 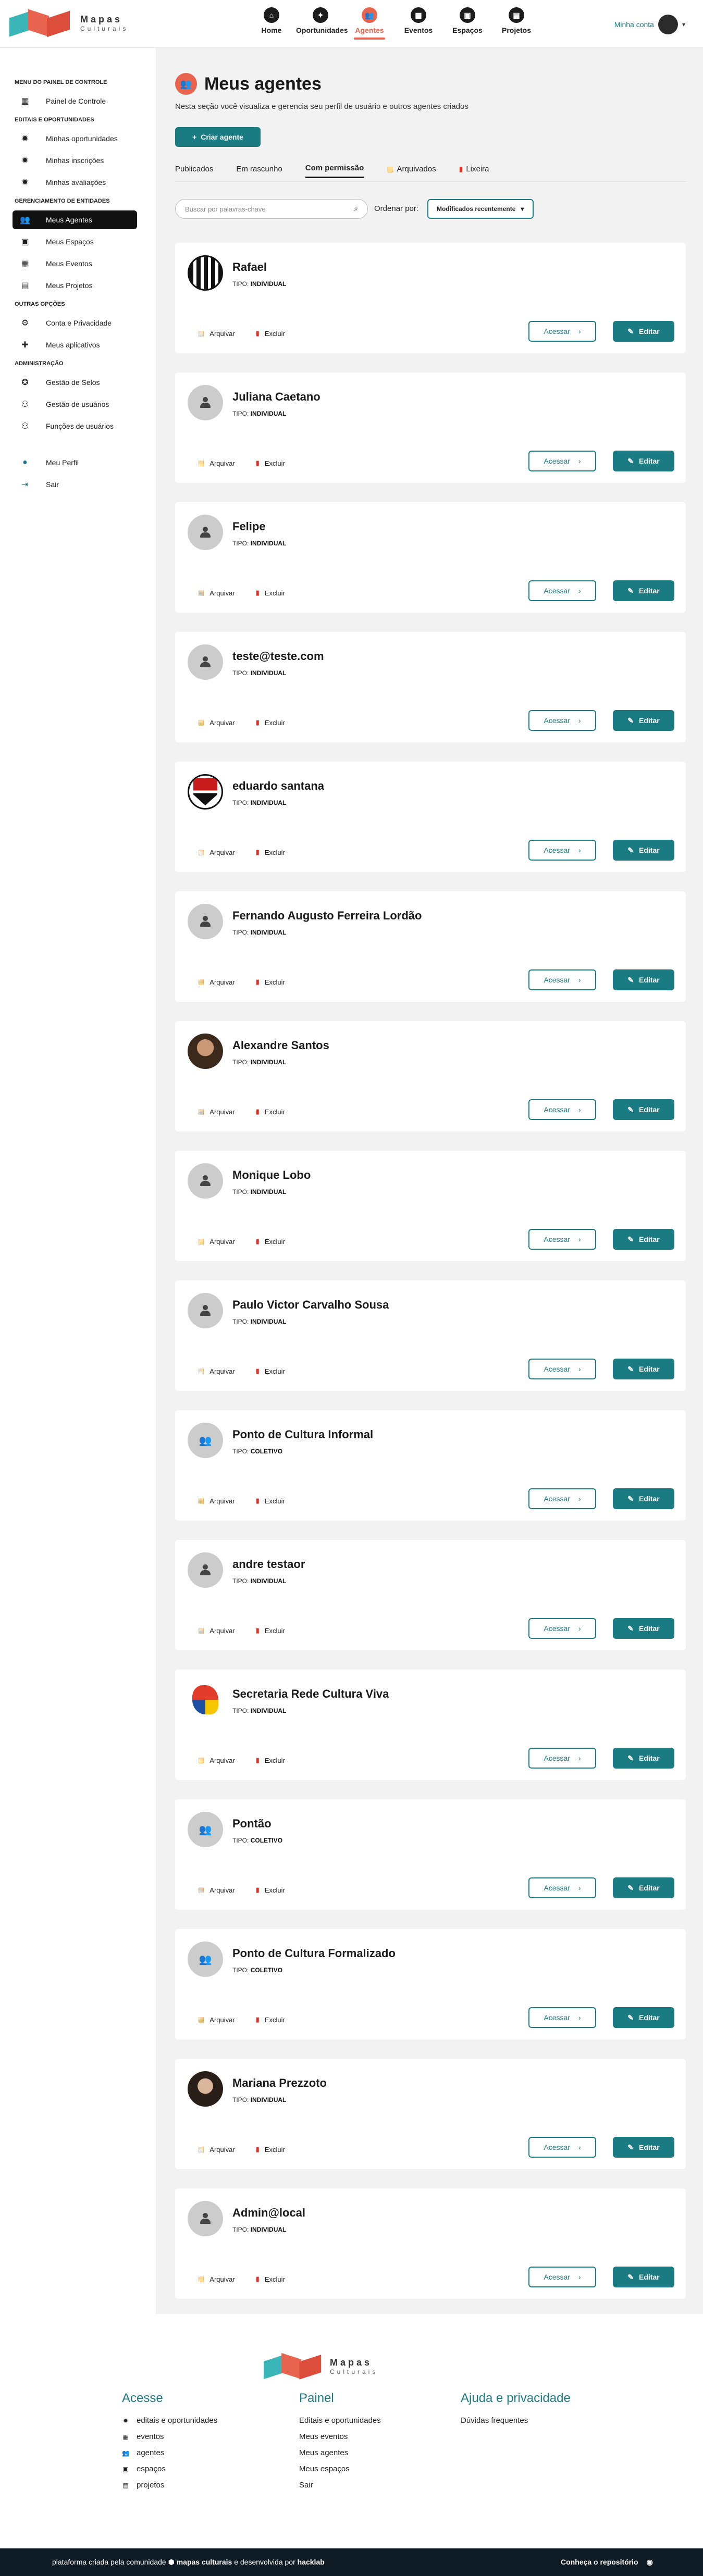 I want to click on credits-brand-mapas: mapas culturais, so click(x=204, y=2562).